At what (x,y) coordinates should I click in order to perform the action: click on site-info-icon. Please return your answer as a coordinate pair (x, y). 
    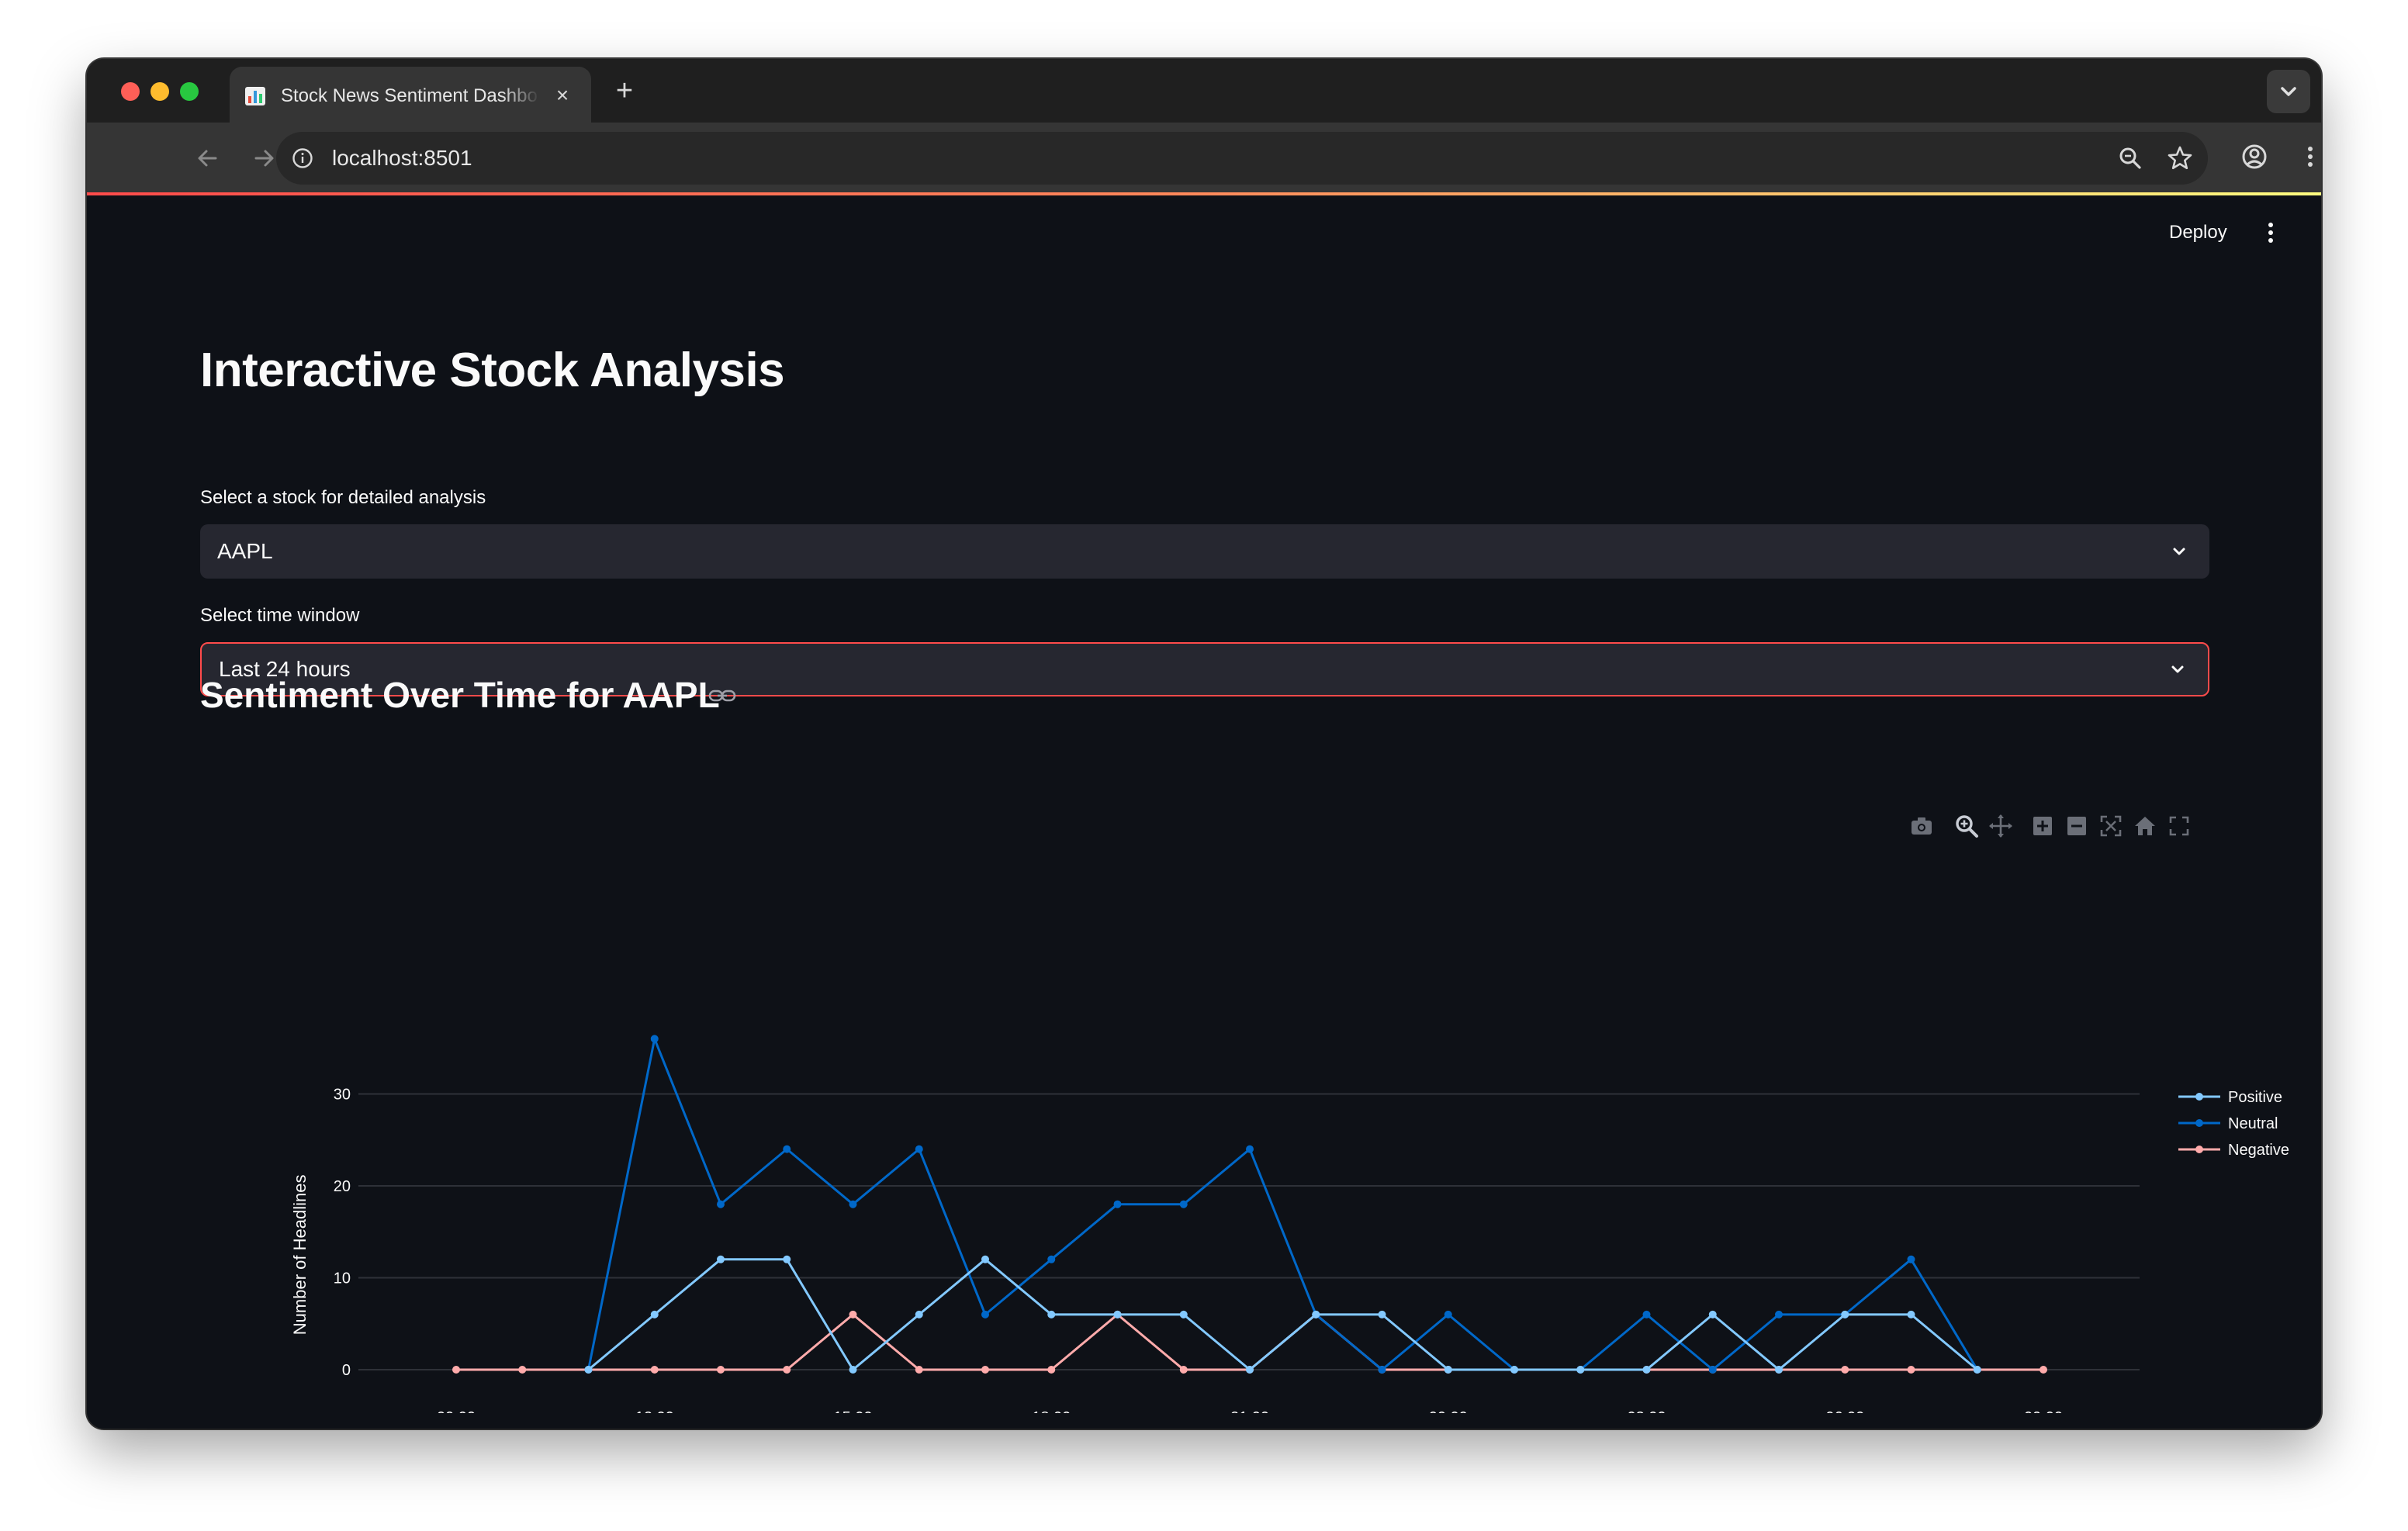
    Looking at the image, I should click on (302, 158).